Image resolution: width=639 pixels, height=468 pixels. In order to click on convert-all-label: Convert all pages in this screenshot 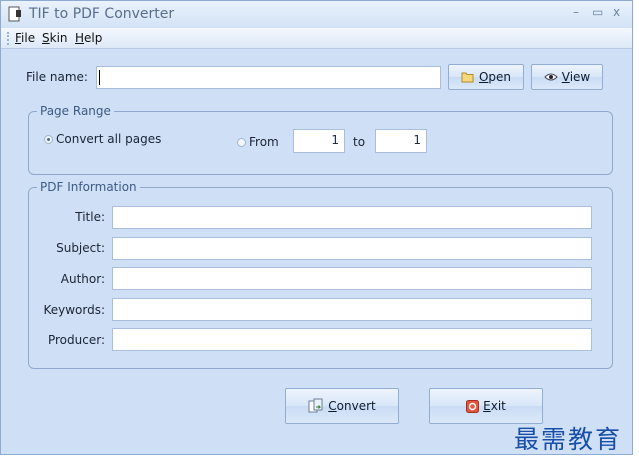, I will do `click(108, 139)`.